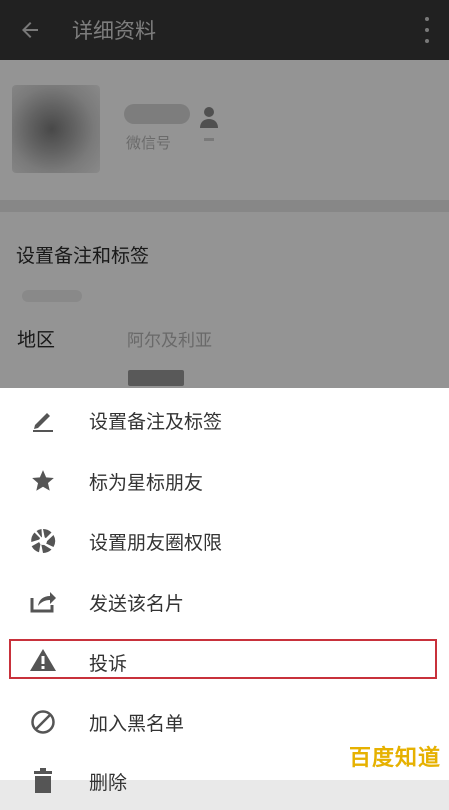 The width and height of the screenshot is (449, 810). Describe the element at coordinates (224, 480) in the screenshot. I see `menu-item-star-friend: 标为星标朋友` at that location.